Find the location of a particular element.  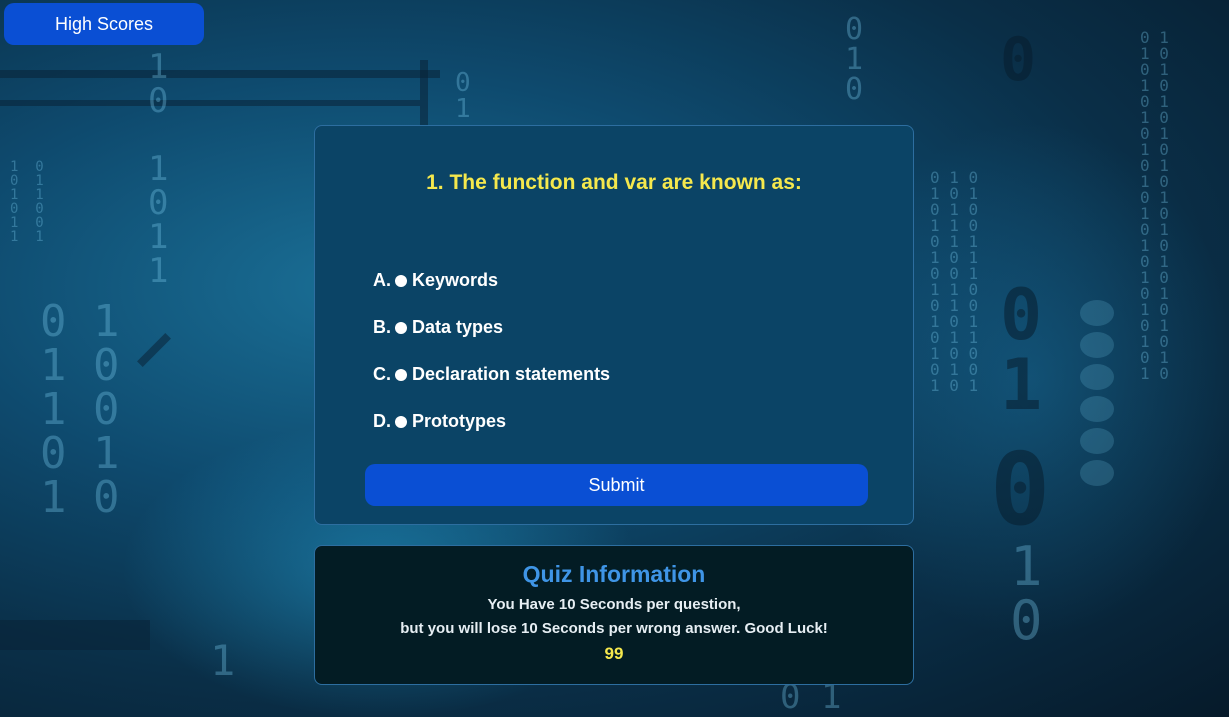

option-letter: D. is located at coordinates (382, 421).